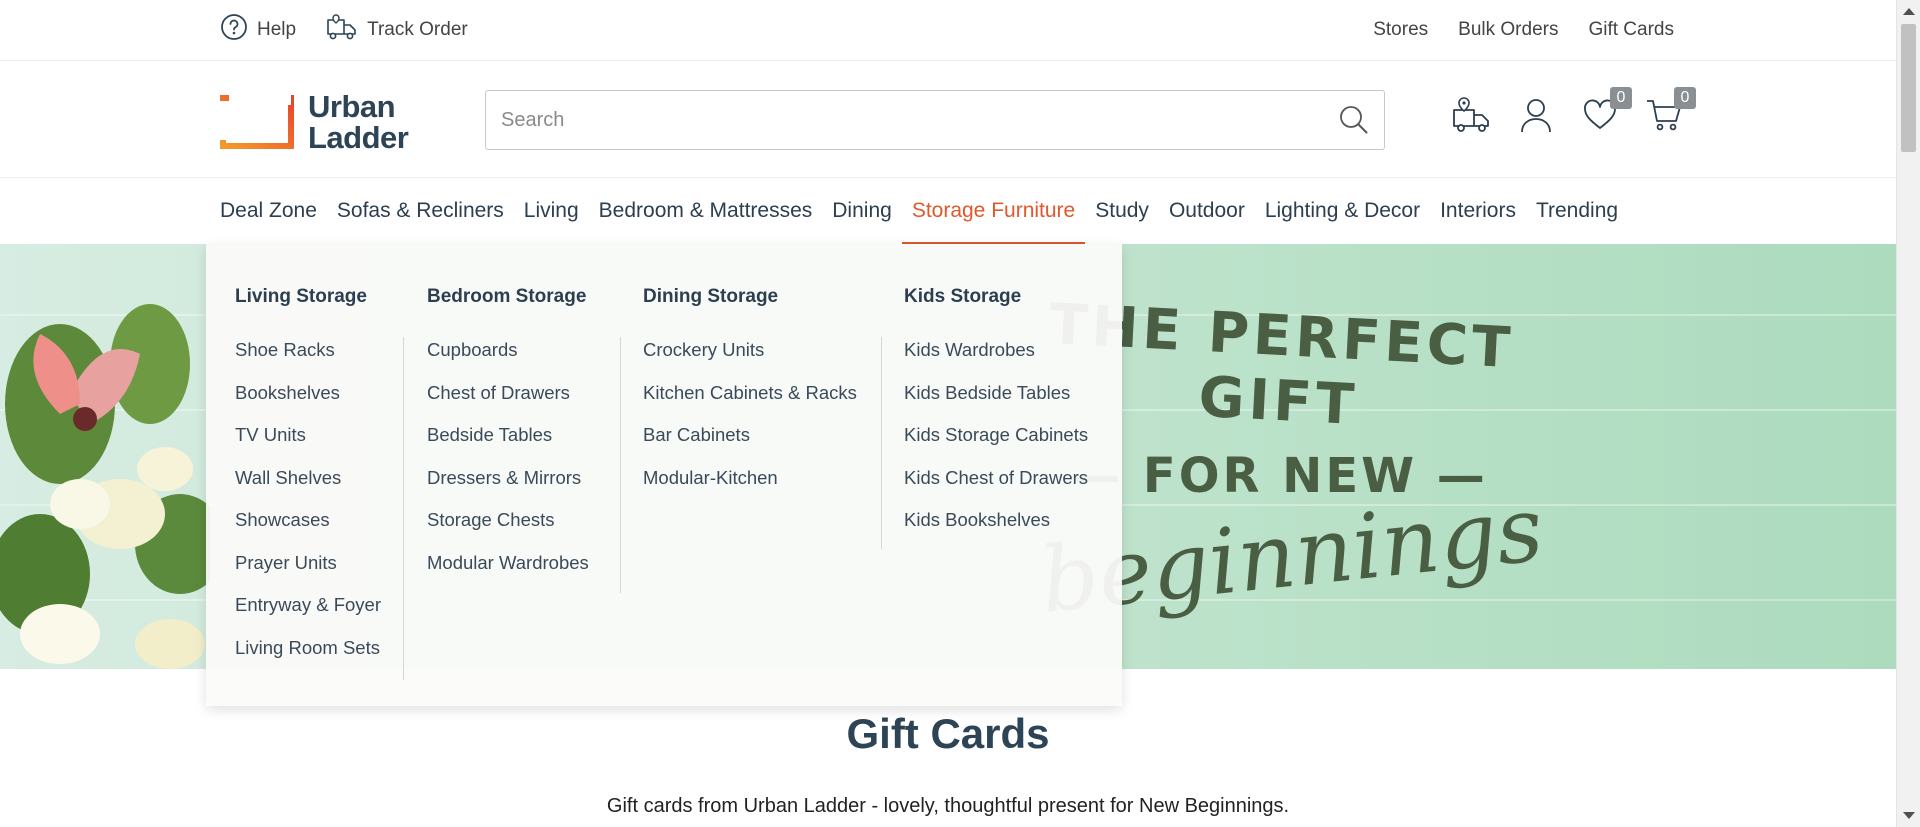 The width and height of the screenshot is (1920, 827). What do you see at coordinates (710, 297) in the screenshot?
I see `menu-heading-dining-storage: Dining Storage` at bounding box center [710, 297].